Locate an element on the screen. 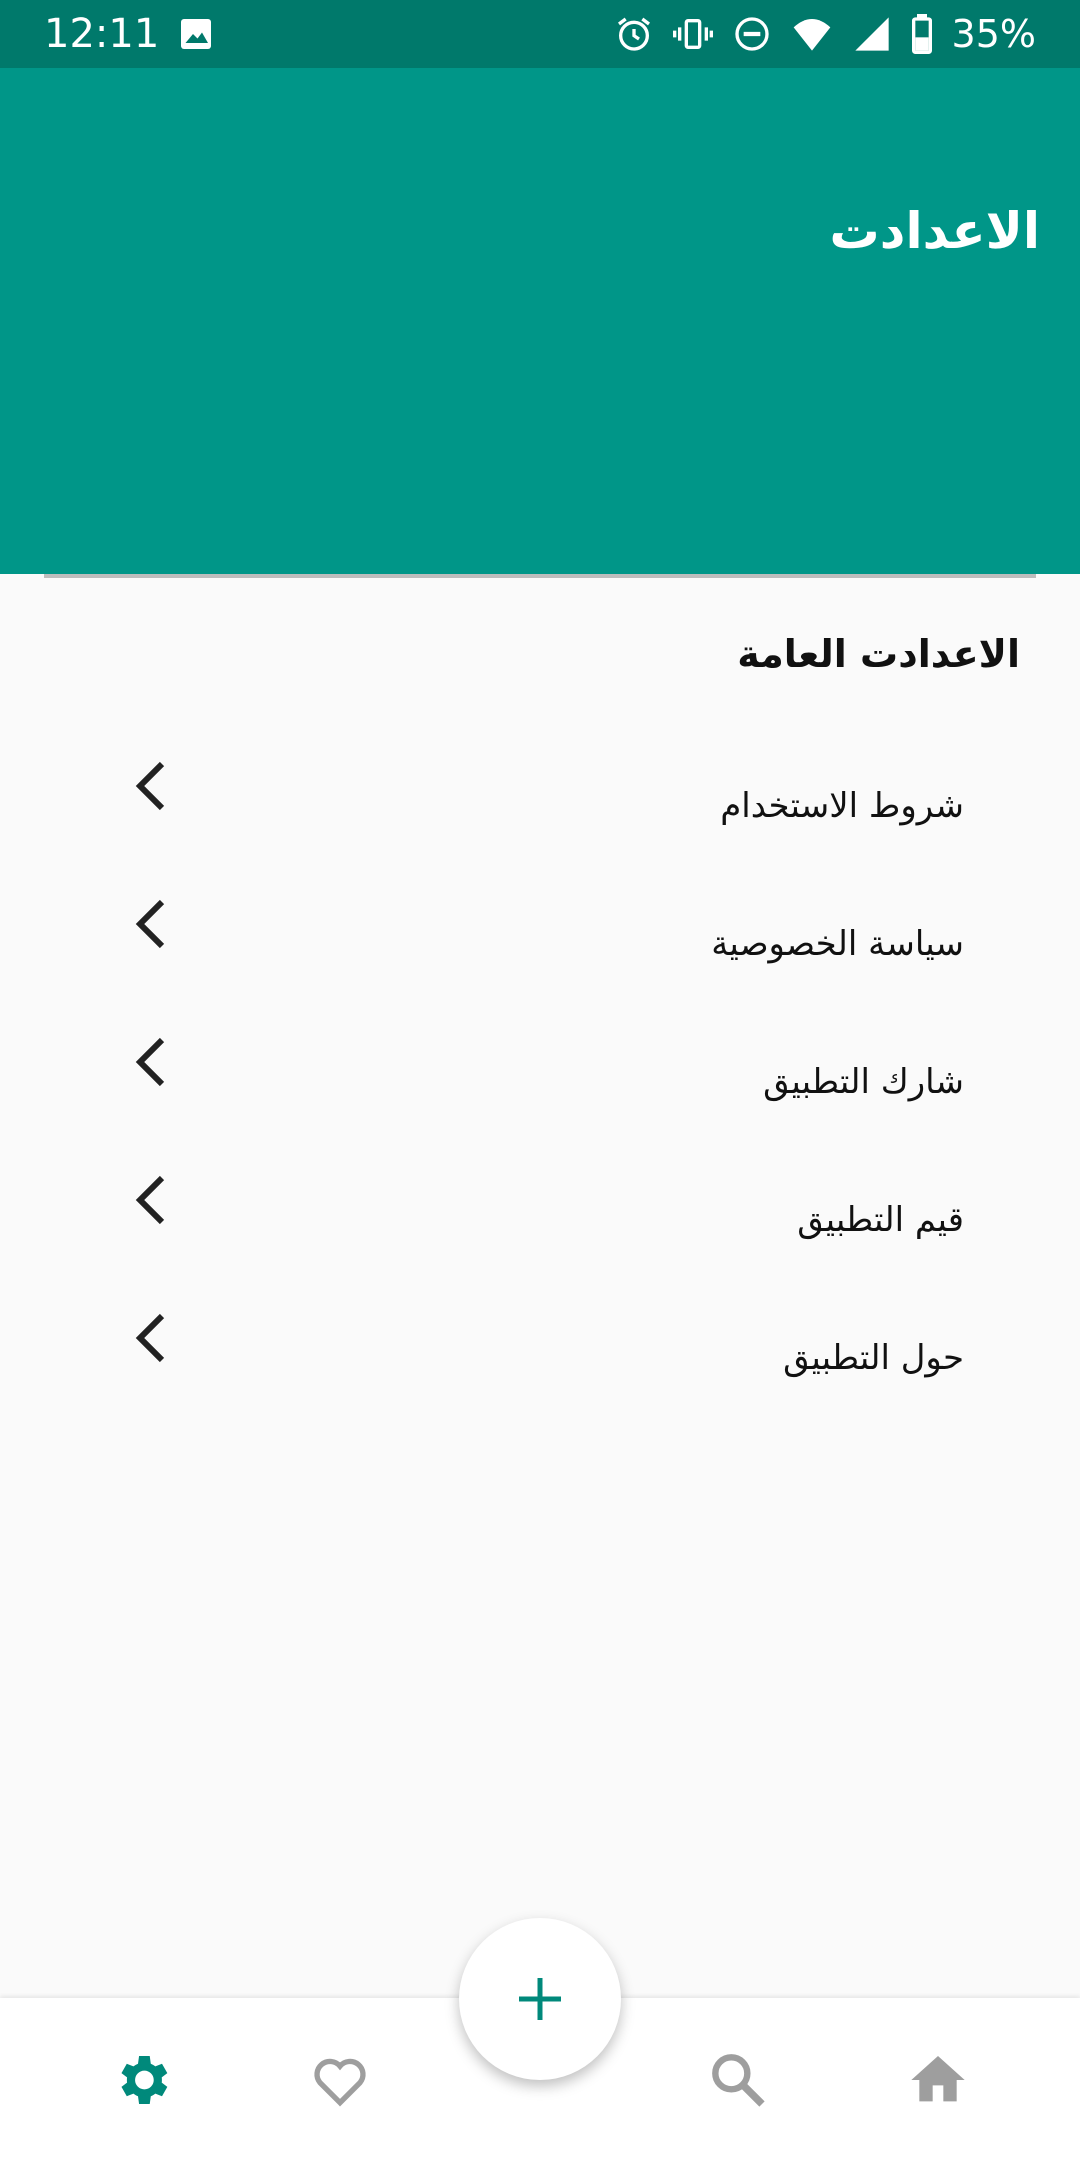 This screenshot has height=2160, width=1080. page-title: الاعدادت is located at coordinates (934, 231).